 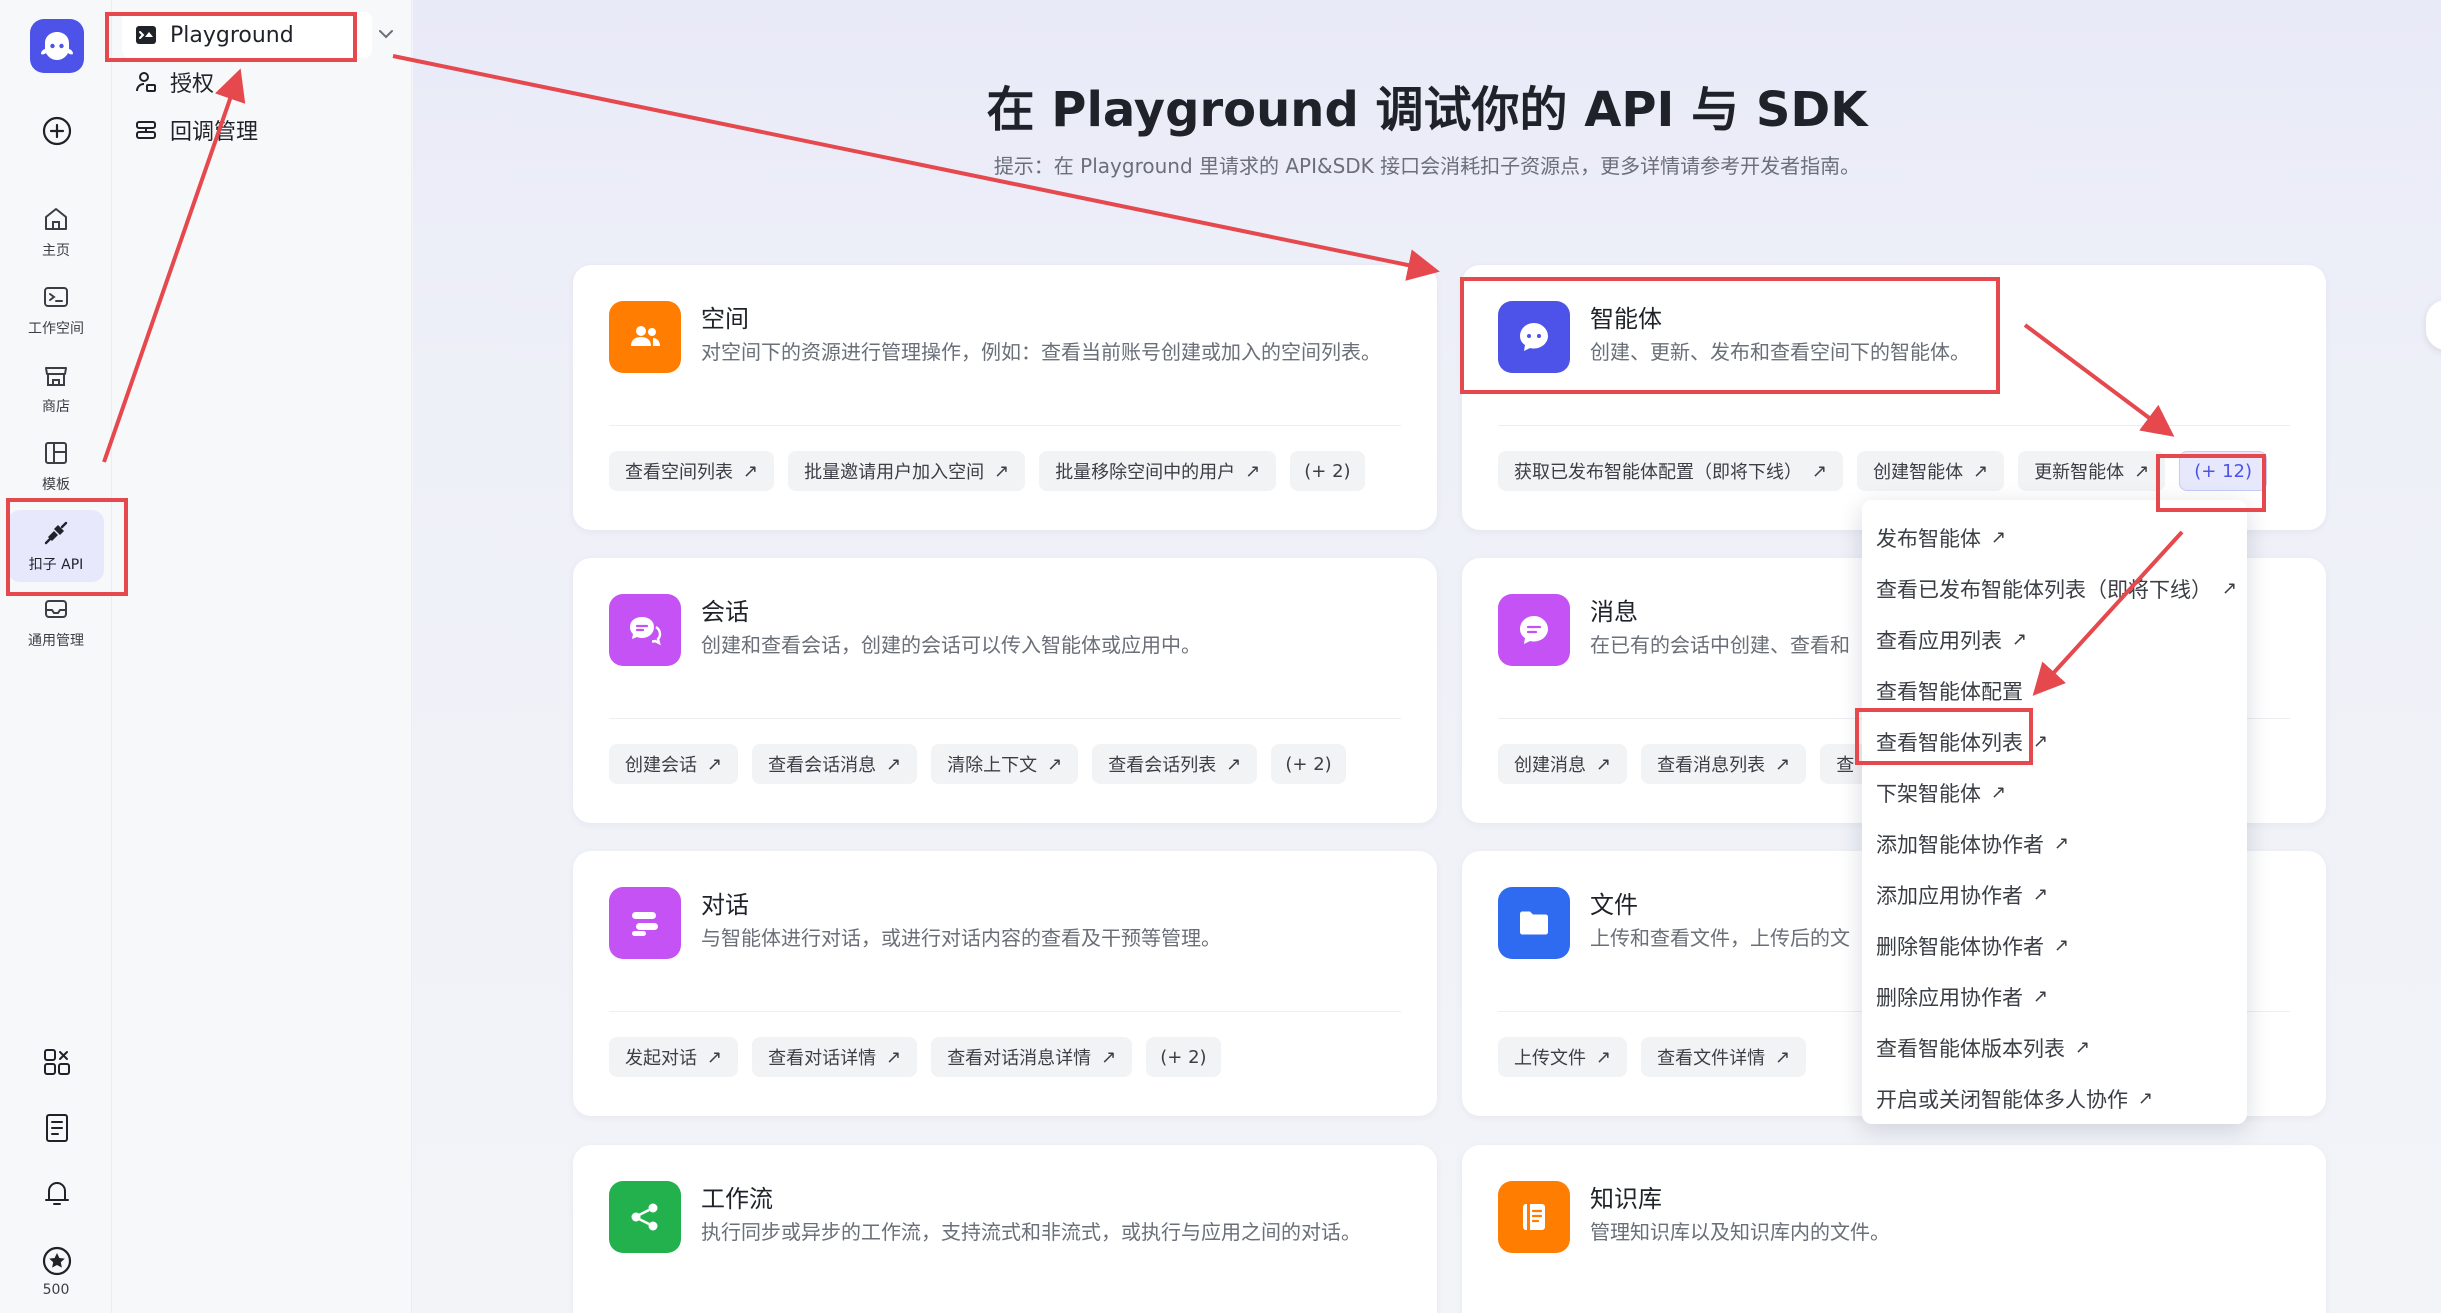 I want to click on subnav-item-label: 回调管理, so click(x=214, y=132).